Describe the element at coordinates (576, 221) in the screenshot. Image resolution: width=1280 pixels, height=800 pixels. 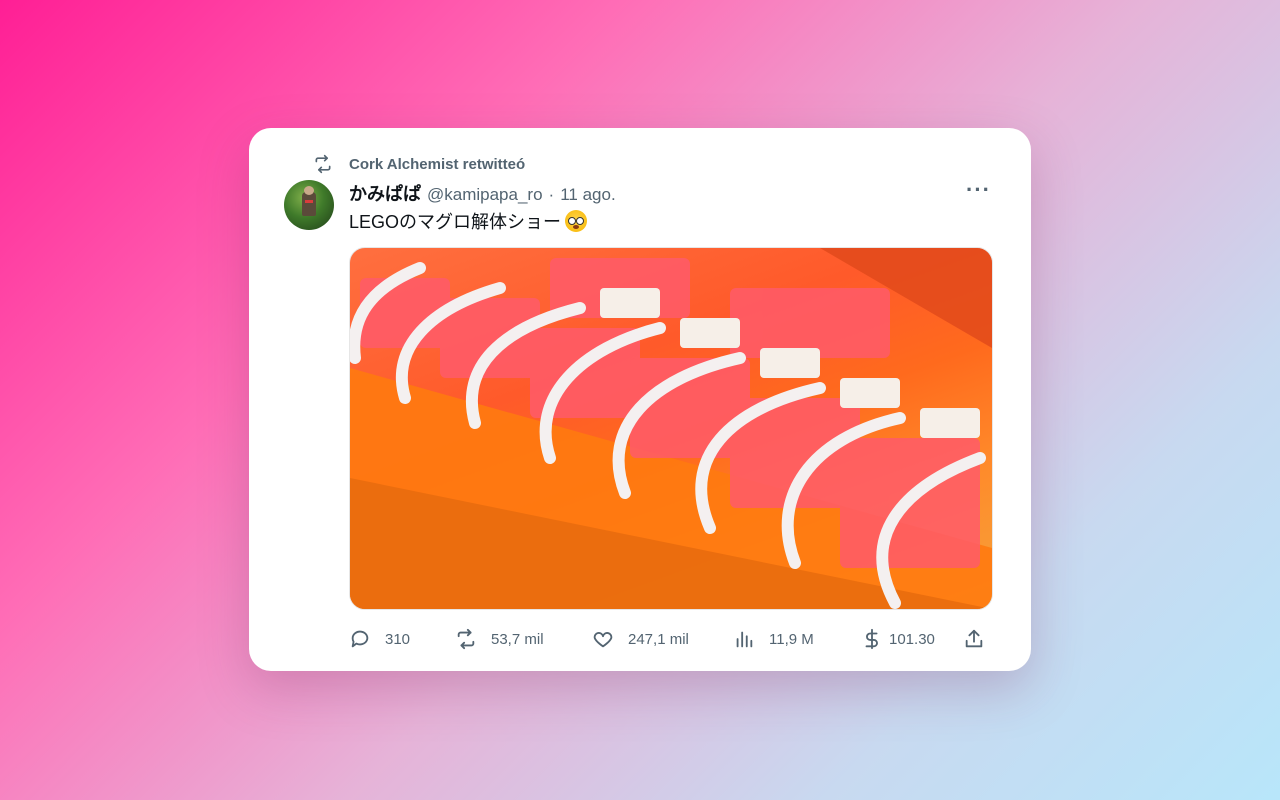
I see `flushed-face-icon` at that location.